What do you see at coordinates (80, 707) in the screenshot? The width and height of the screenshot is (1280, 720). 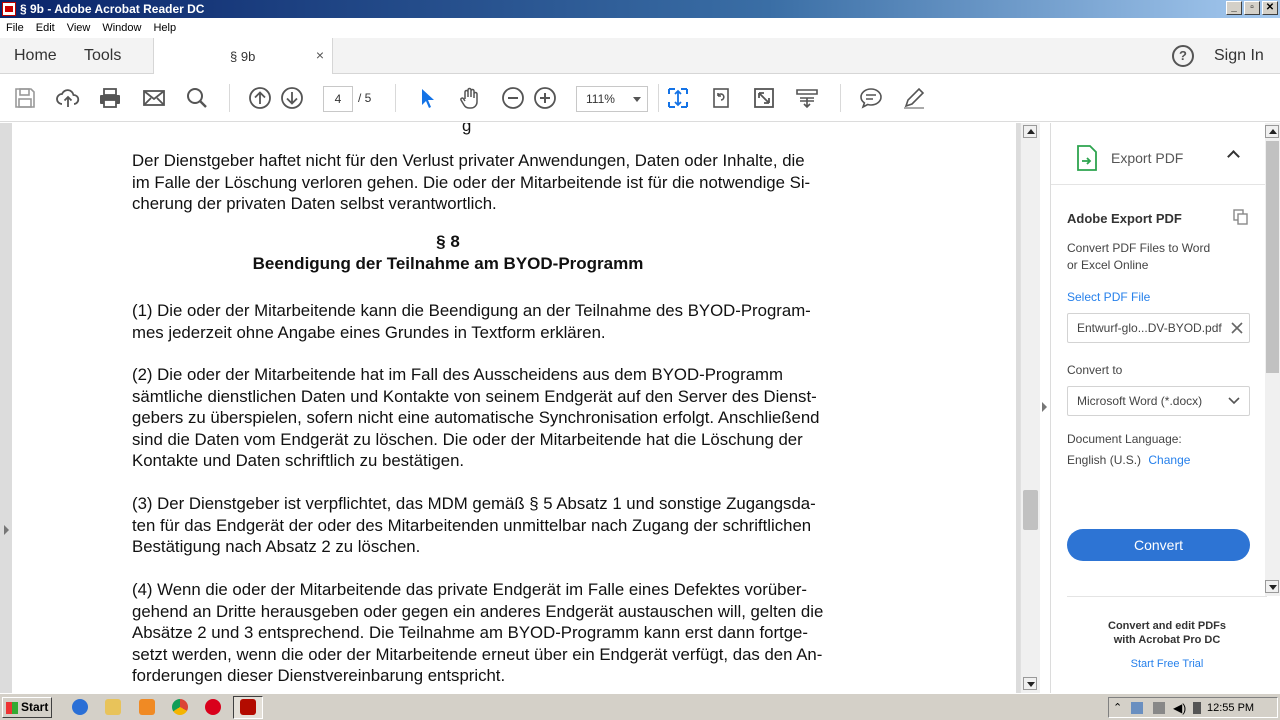 I see `ie-icon` at bounding box center [80, 707].